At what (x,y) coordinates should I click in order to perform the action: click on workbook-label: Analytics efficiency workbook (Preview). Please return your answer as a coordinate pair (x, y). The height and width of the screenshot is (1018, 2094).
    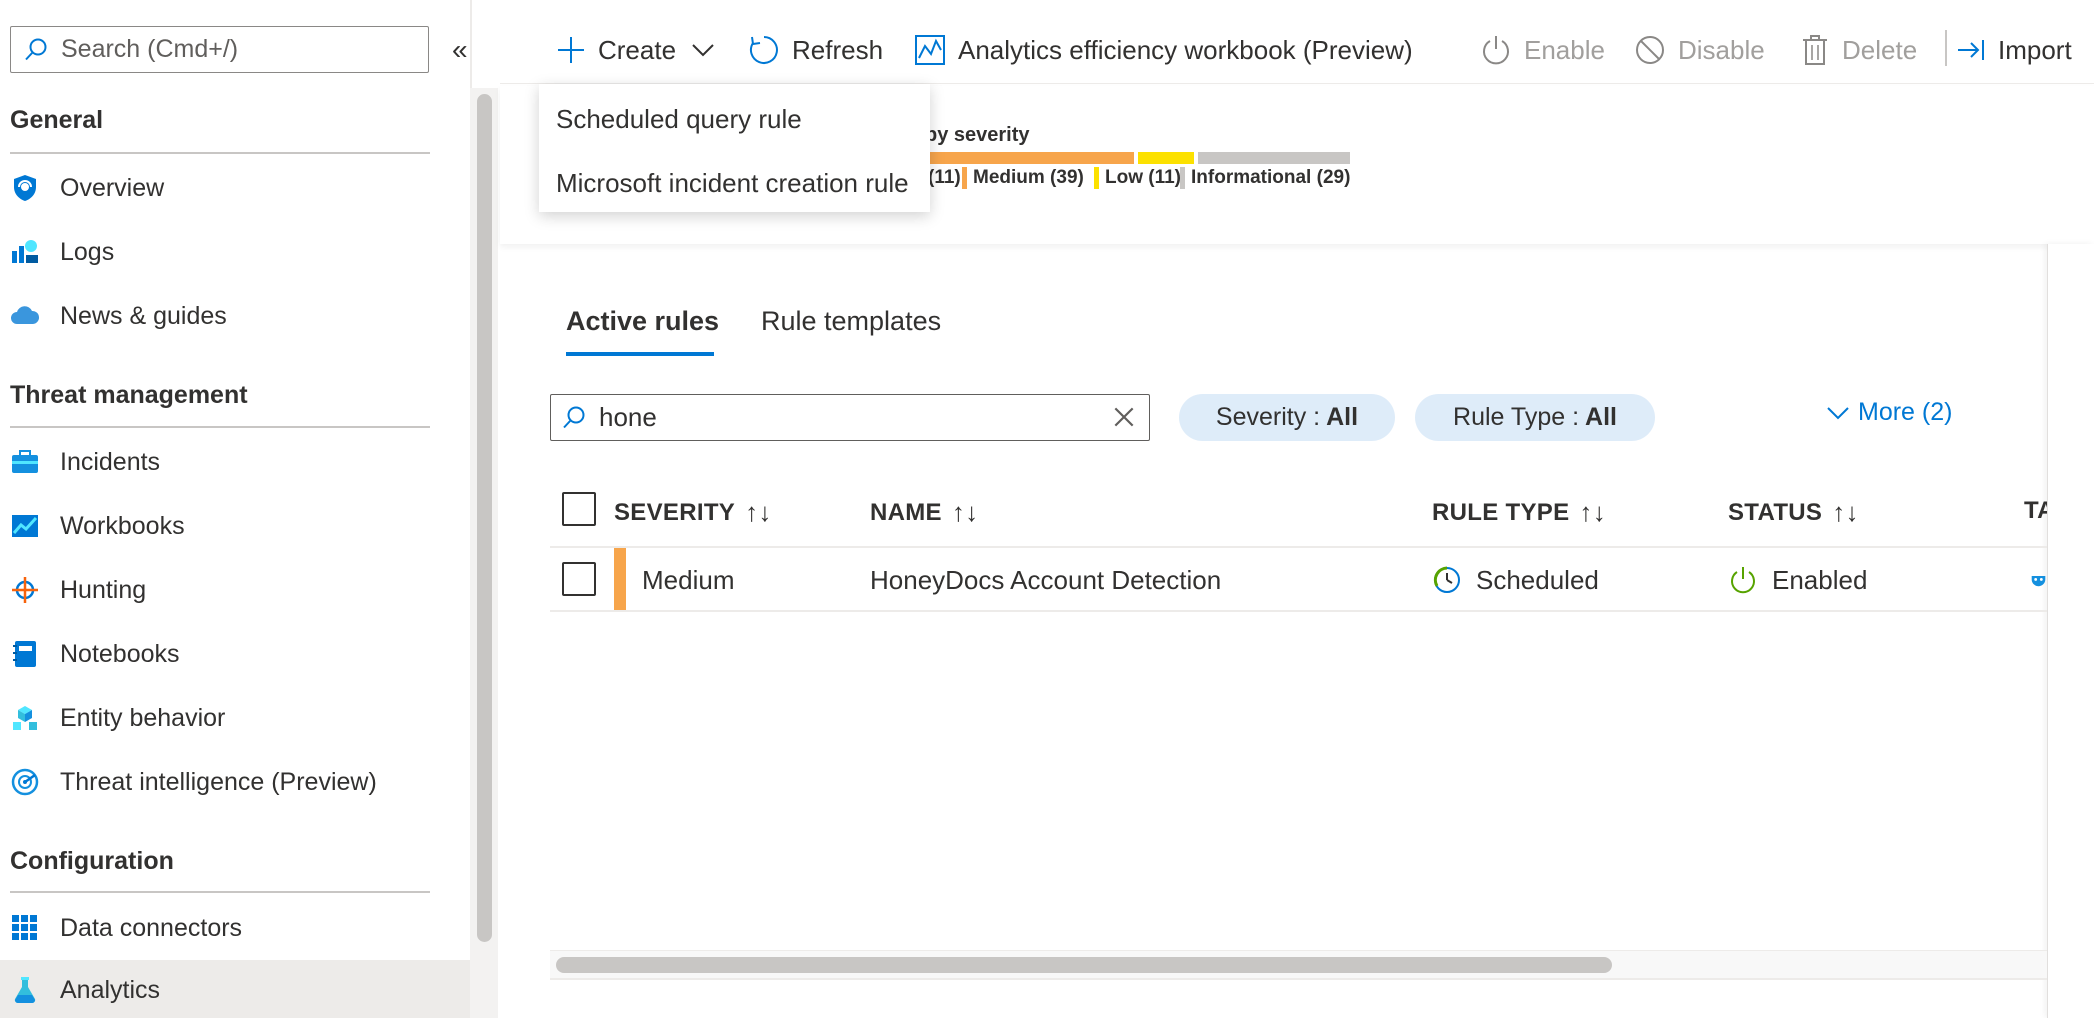
    Looking at the image, I should click on (1185, 49).